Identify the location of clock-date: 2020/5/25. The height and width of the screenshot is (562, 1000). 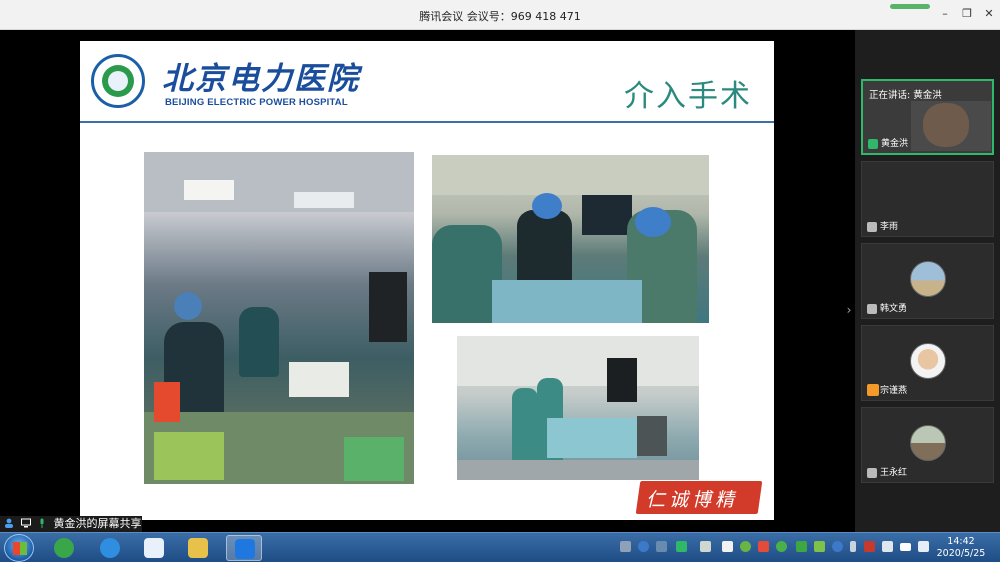
(961, 553).